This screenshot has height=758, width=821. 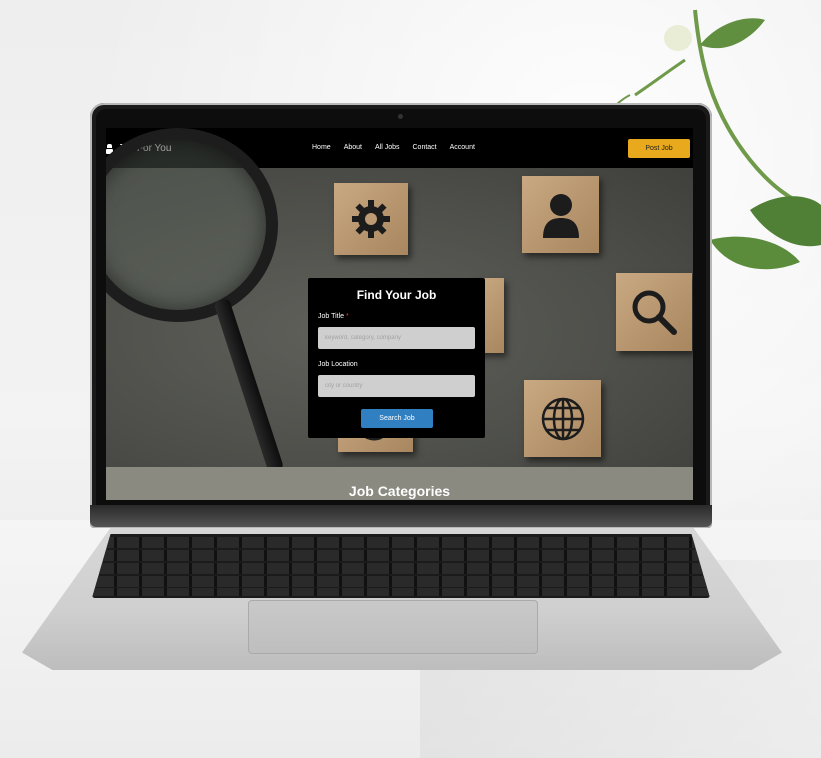 What do you see at coordinates (462, 147) in the screenshot?
I see `nav-account: Account` at bounding box center [462, 147].